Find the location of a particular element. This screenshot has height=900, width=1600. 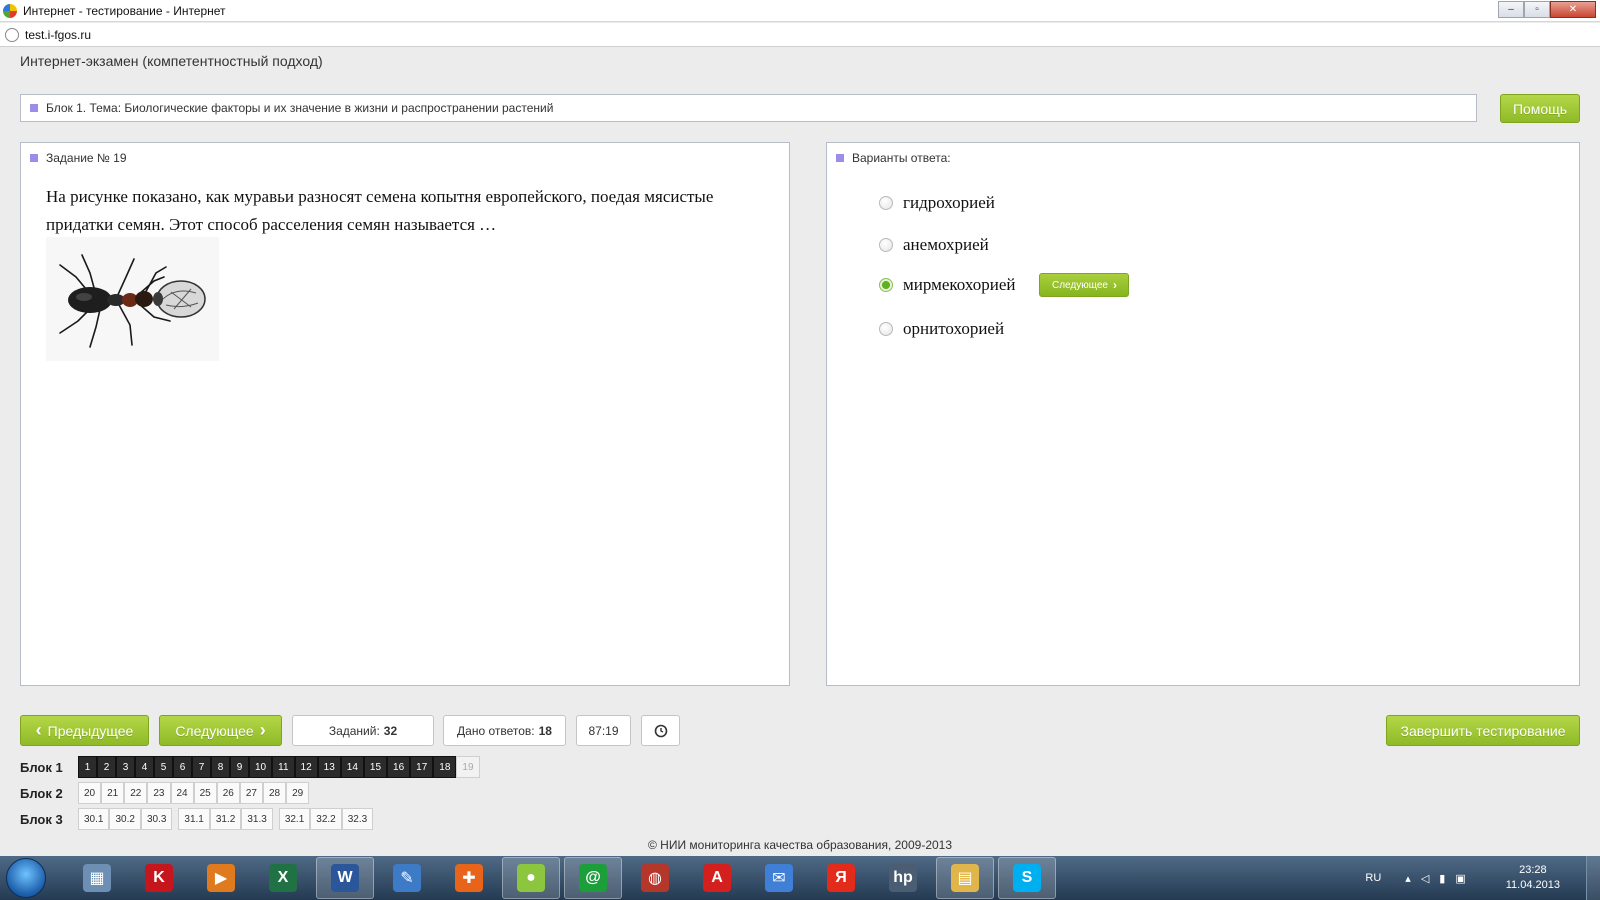

taskbar-globe-app-button: ◍ is located at coordinates (655, 878).